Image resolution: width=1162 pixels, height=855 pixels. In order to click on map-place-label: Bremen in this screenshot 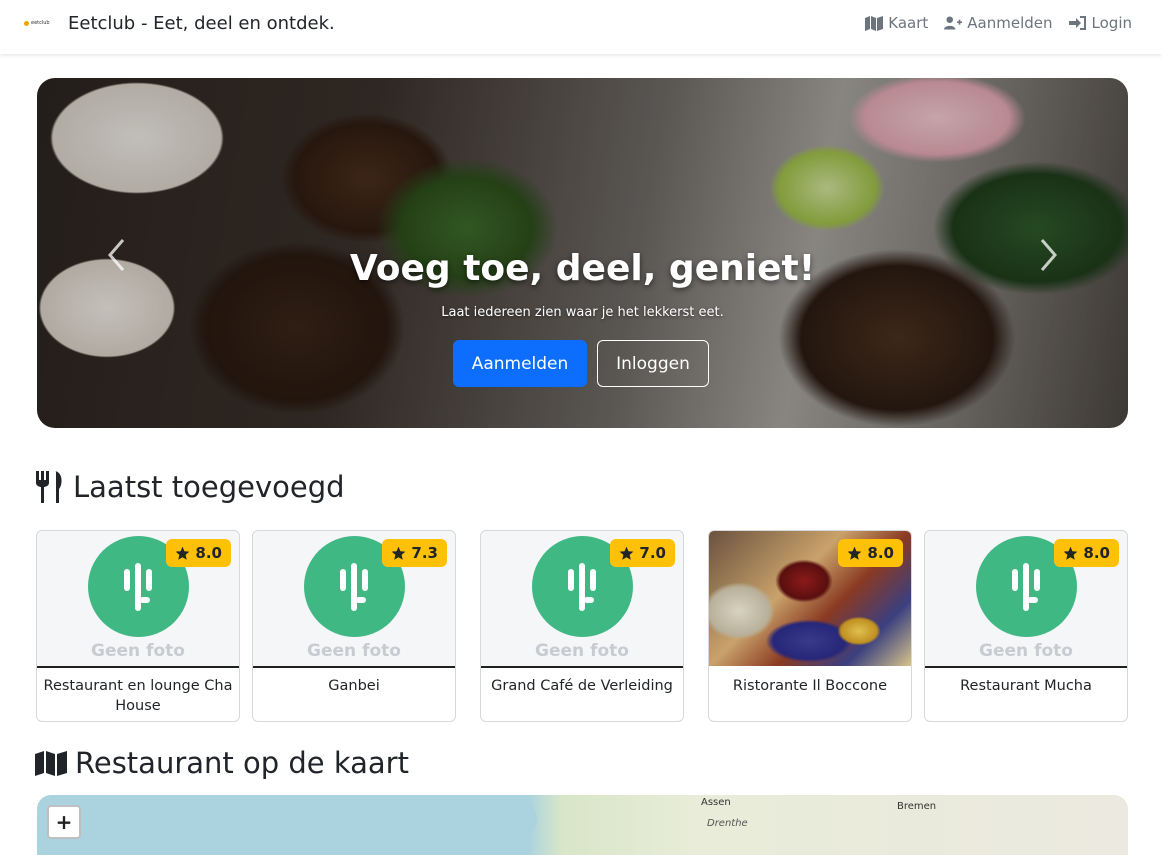, I will do `click(917, 806)`.